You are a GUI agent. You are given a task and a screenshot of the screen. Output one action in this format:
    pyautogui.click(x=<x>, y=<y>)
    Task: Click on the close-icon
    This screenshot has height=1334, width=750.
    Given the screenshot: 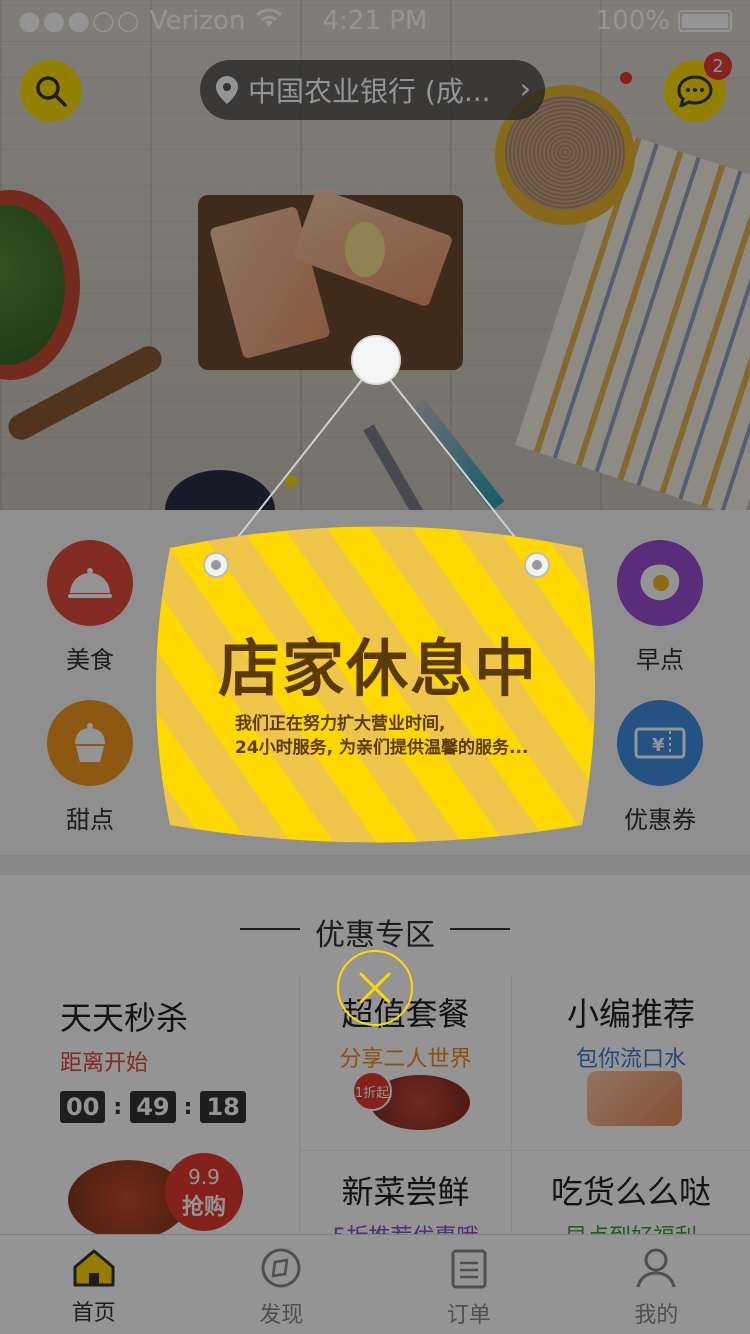 What is the action you would take?
    pyautogui.click(x=375, y=988)
    